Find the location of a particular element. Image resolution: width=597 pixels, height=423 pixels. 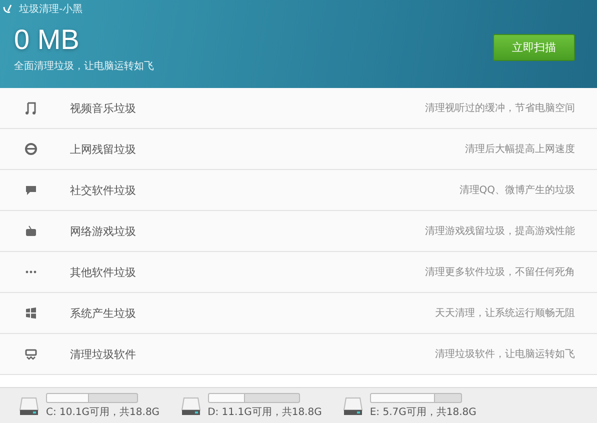

header-subtitle: 全面清理垃圾，让电脑运转如飞 is located at coordinates (84, 66).